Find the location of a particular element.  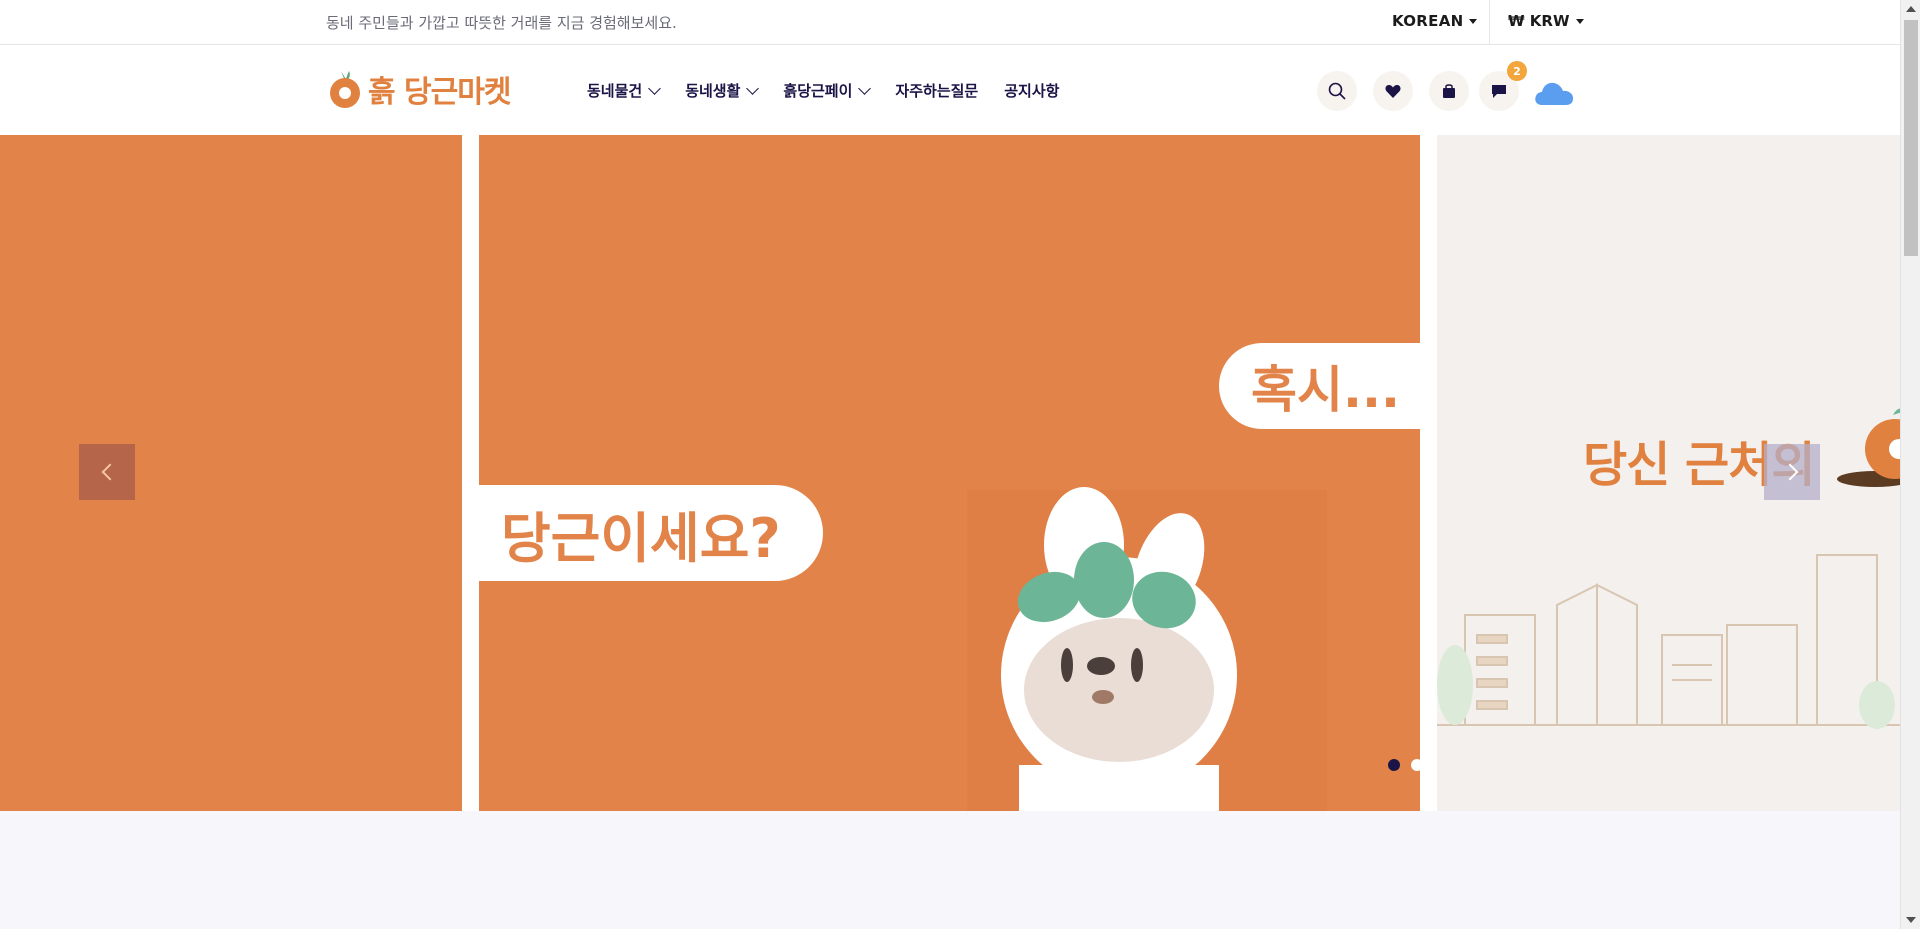

nav-label: 동네물건 is located at coordinates (615, 91).